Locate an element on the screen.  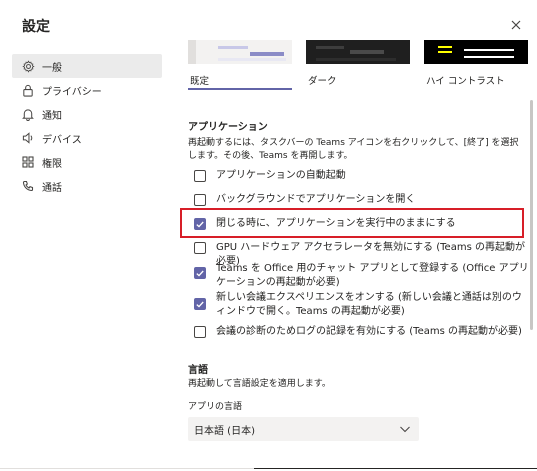
chevron-down-icon is located at coordinates (405, 429).